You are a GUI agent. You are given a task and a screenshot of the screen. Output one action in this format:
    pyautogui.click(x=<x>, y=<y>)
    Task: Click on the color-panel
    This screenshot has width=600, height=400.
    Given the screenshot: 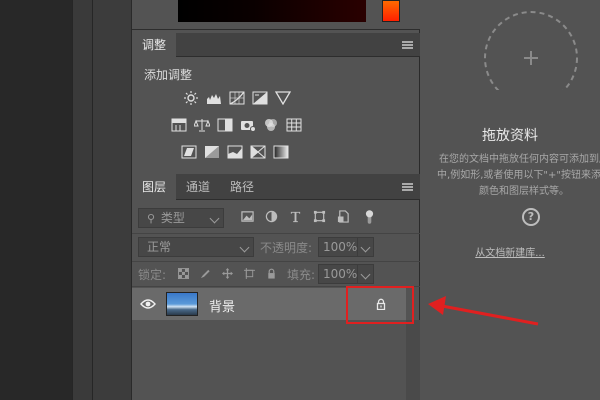 What is the action you would take?
    pyautogui.click(x=276, y=15)
    